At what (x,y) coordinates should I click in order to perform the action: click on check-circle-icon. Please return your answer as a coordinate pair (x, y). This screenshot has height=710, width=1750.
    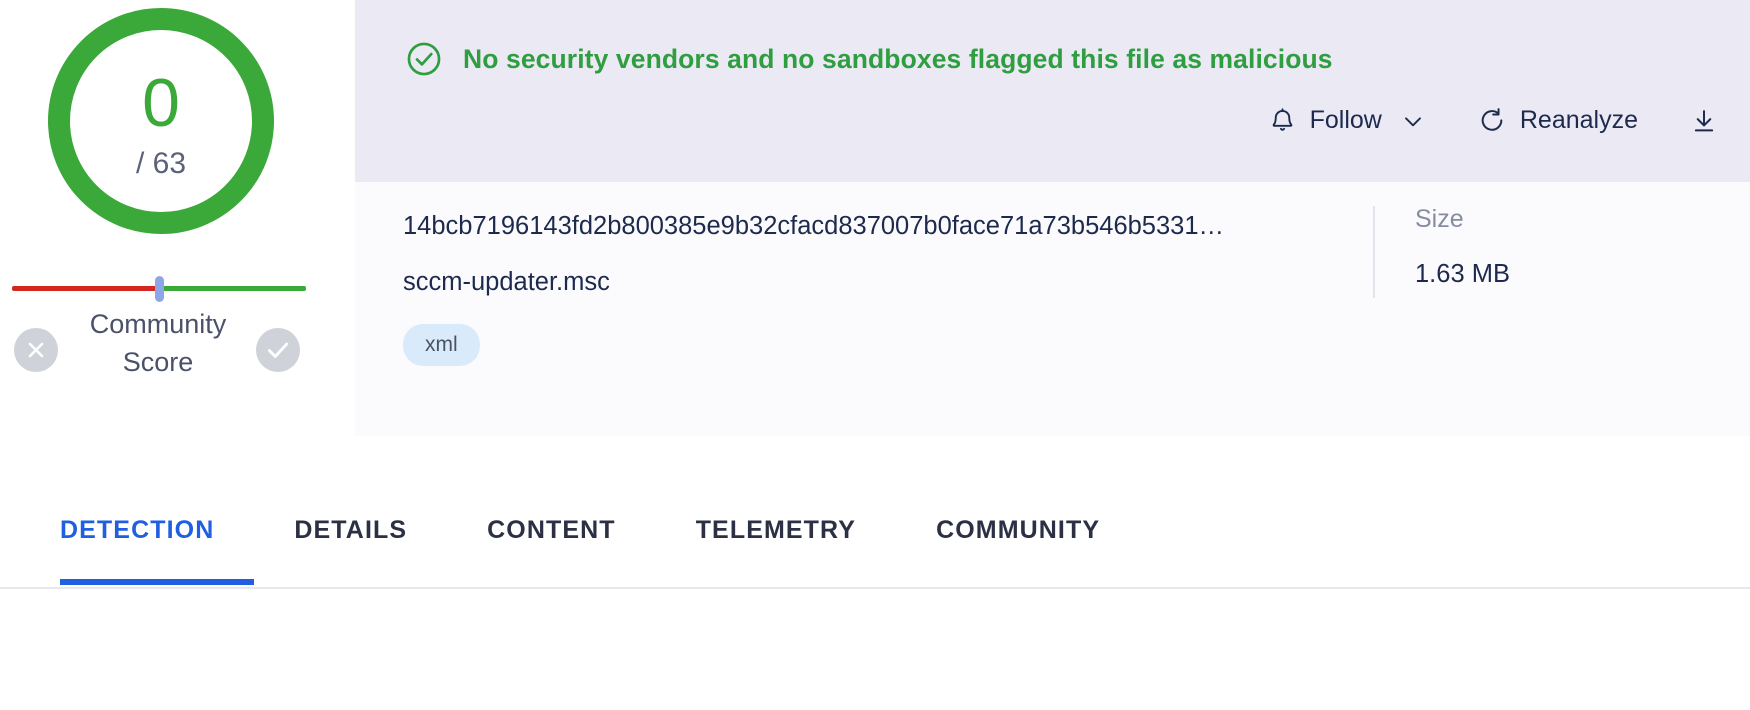
    Looking at the image, I should click on (278, 350).